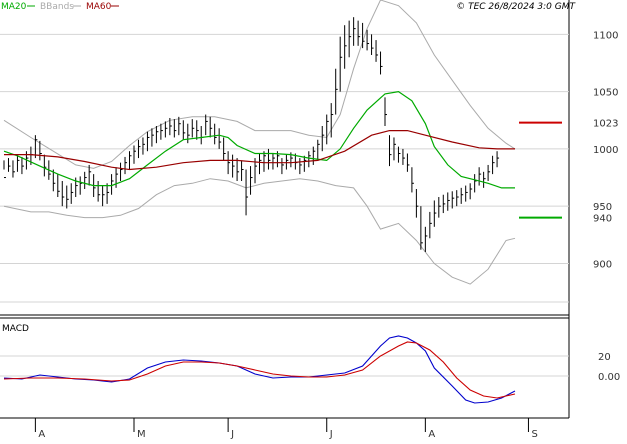 The width and height of the screenshot is (627, 444). I want to click on legend-ma60-label: MA60, so click(99, 7).